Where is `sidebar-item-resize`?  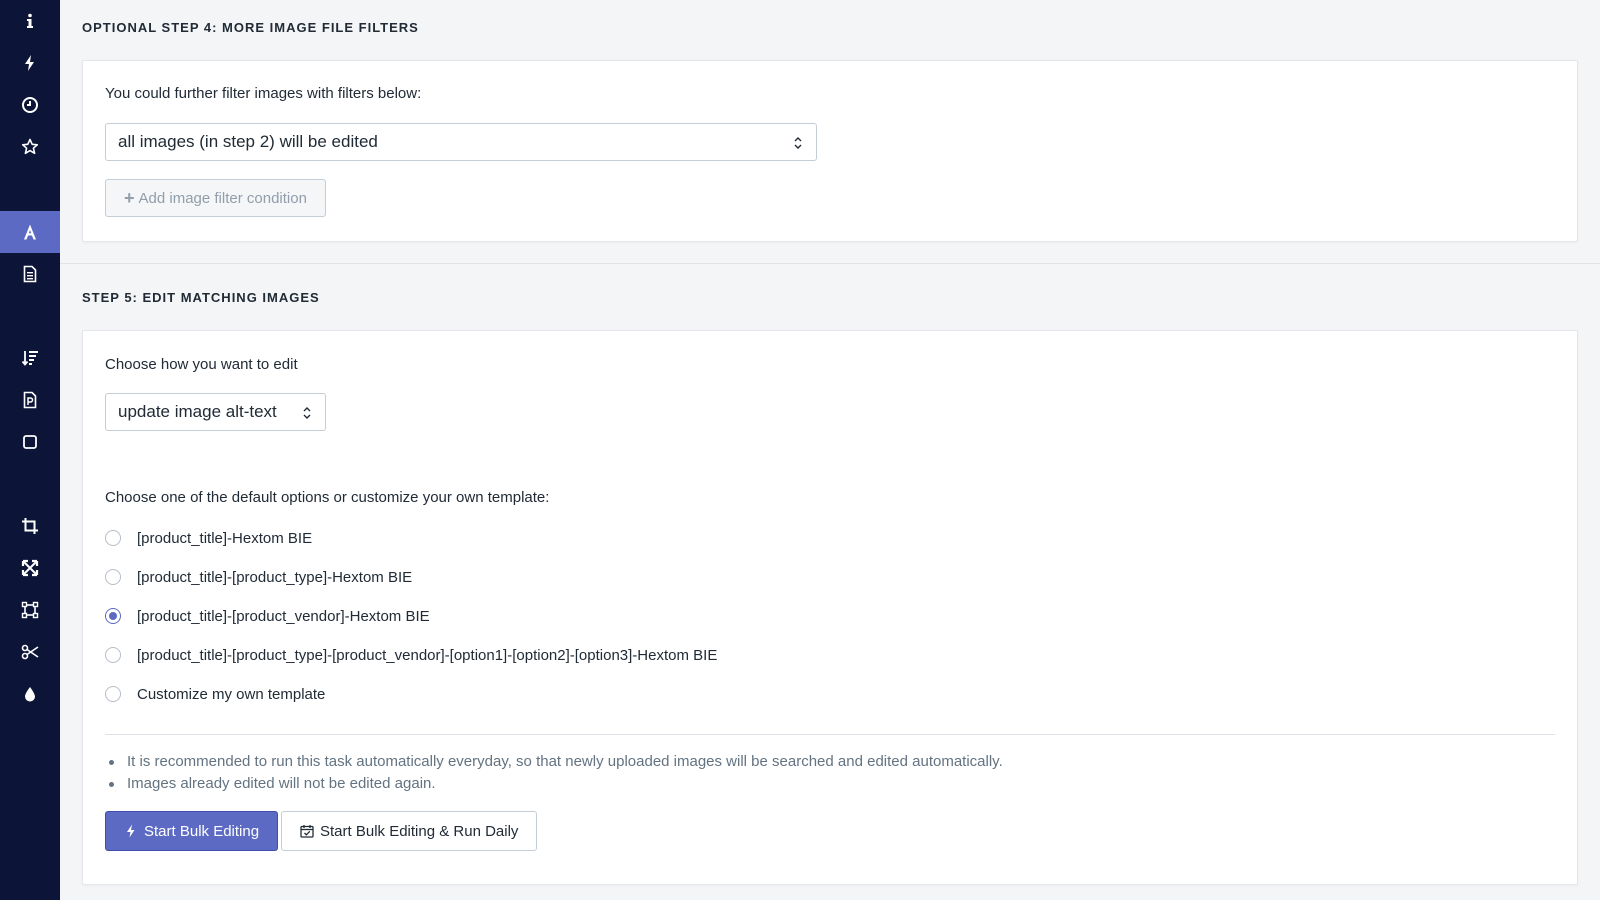
sidebar-item-resize is located at coordinates (30, 610).